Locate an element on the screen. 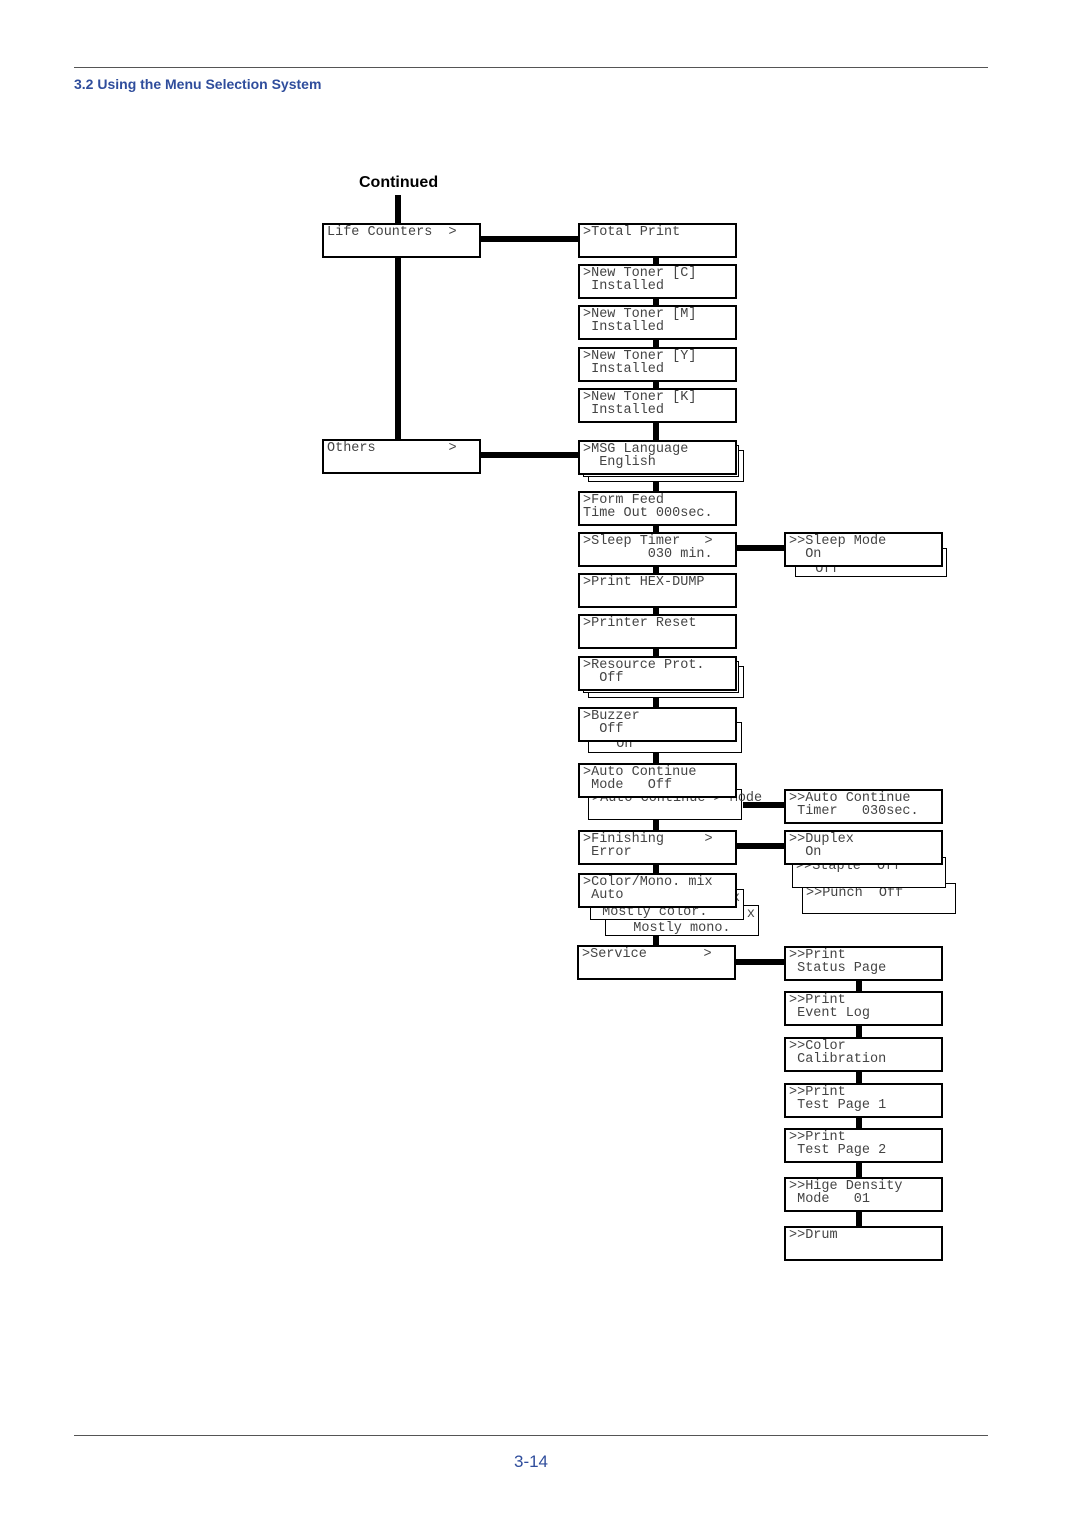 This screenshot has width=1080, height=1528. menu-print-test-page-2: >>Print Test Page 2 is located at coordinates (863, 1145).